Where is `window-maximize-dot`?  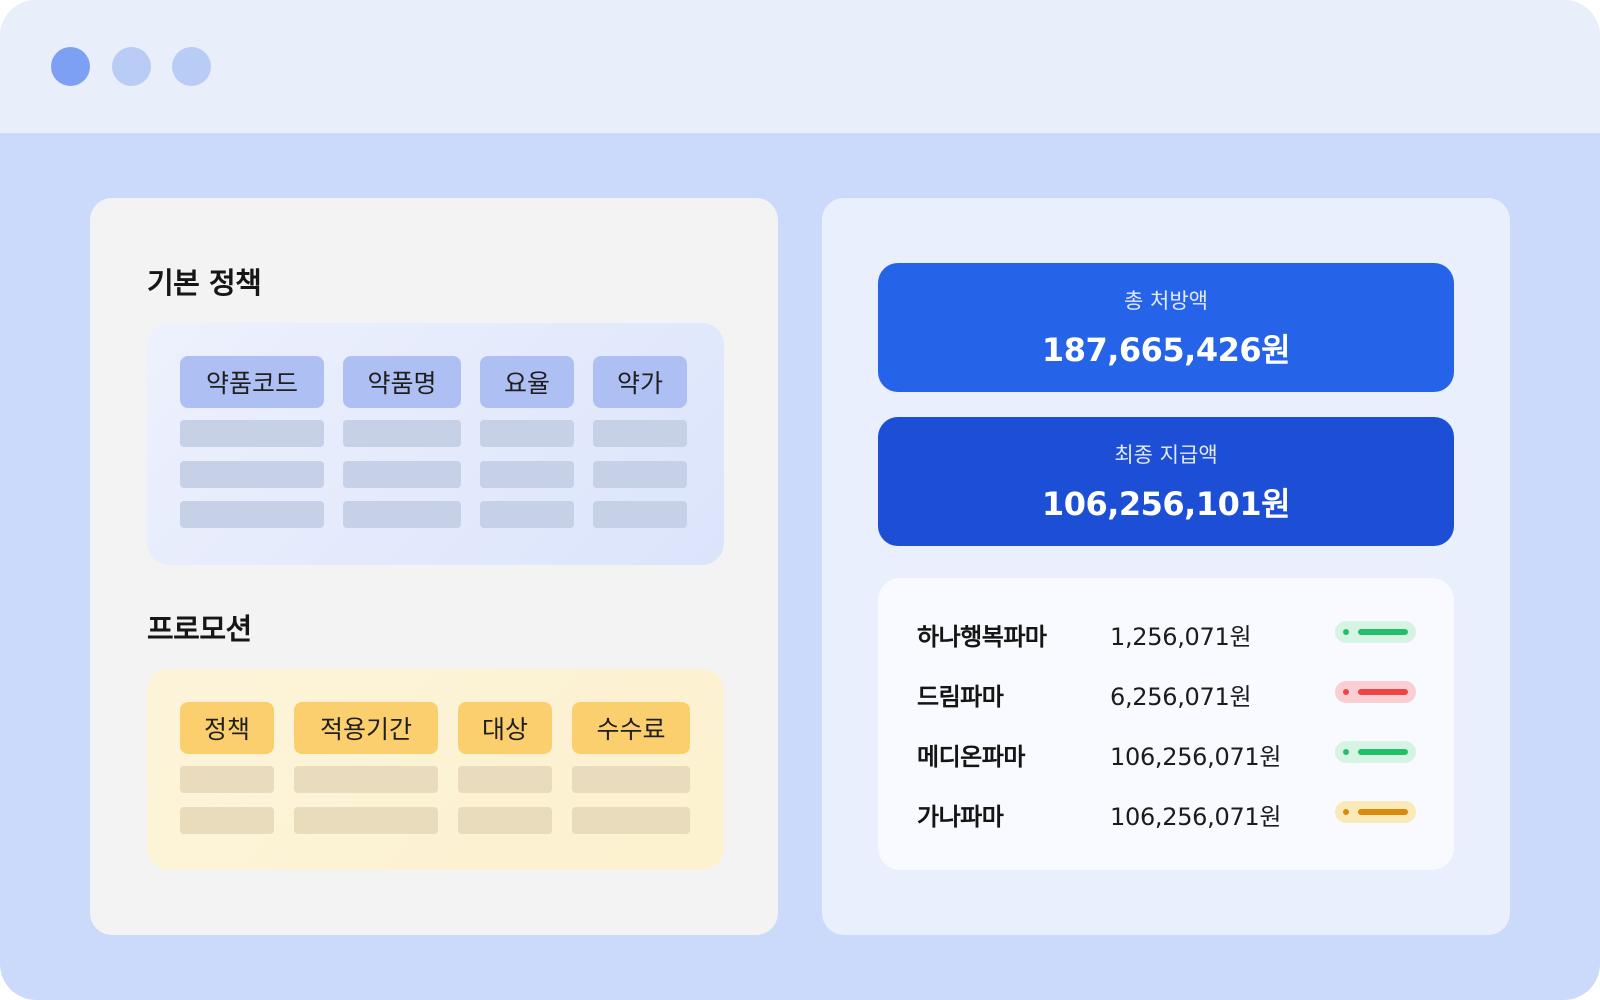
window-maximize-dot is located at coordinates (191, 66).